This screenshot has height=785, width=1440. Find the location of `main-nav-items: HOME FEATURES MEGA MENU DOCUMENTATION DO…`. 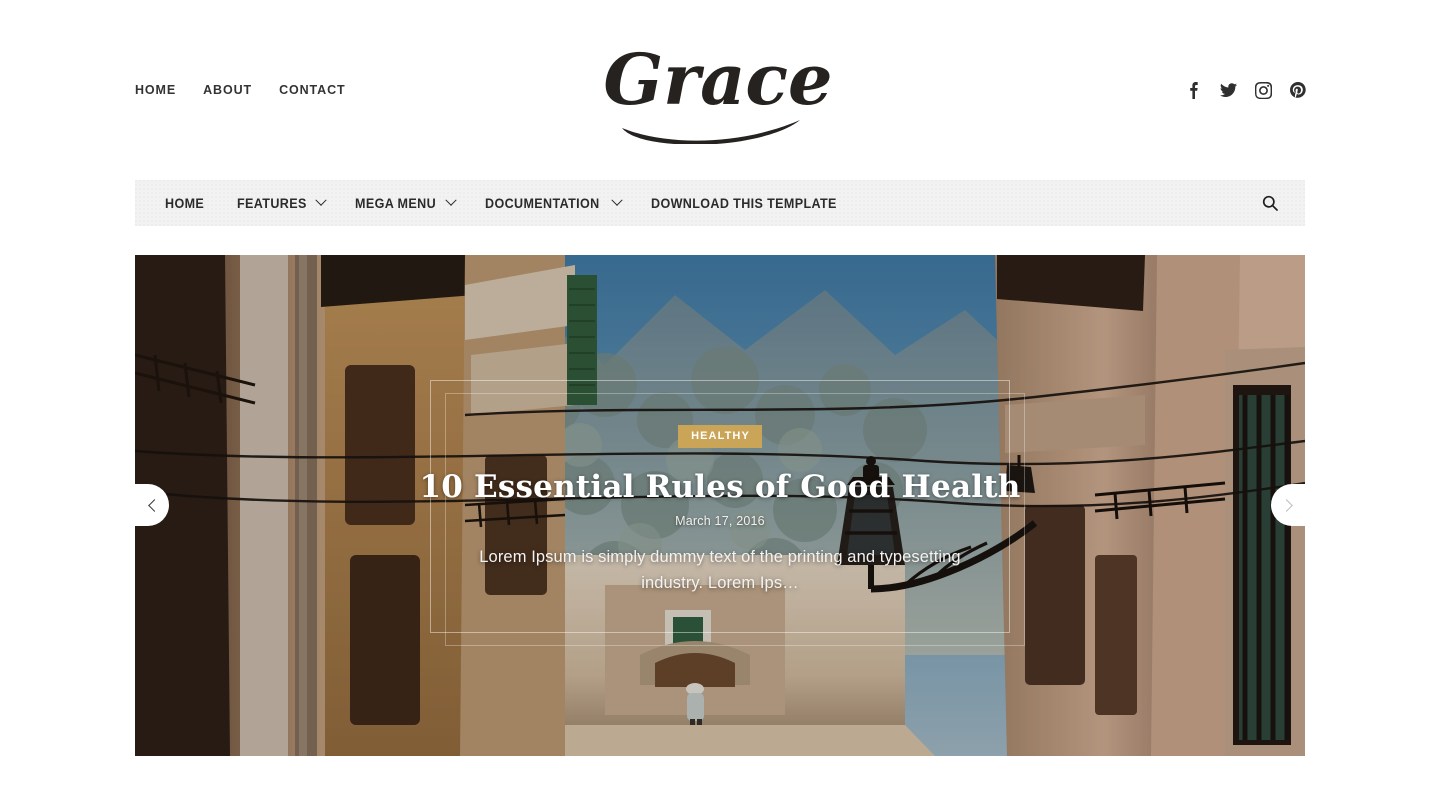

main-nav-items: HOME FEATURES MEGA MENU DOCUMENTATION DO… is located at coordinates (500, 203).